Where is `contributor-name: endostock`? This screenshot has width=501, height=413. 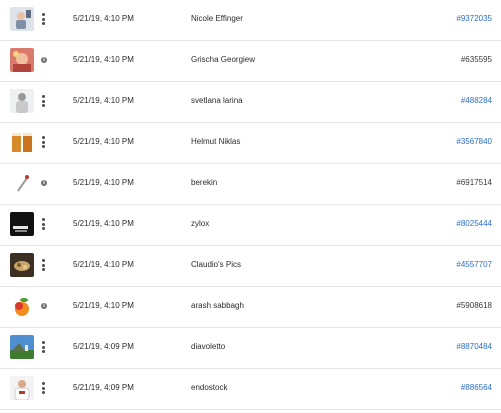 contributor-name: endostock is located at coordinates (209, 387).